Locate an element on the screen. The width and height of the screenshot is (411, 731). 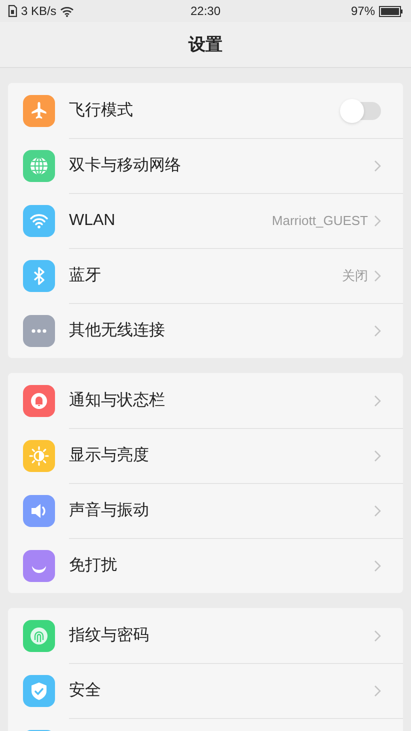
settings-row: WLAN Marriott_GUEST is located at coordinates (205, 220).